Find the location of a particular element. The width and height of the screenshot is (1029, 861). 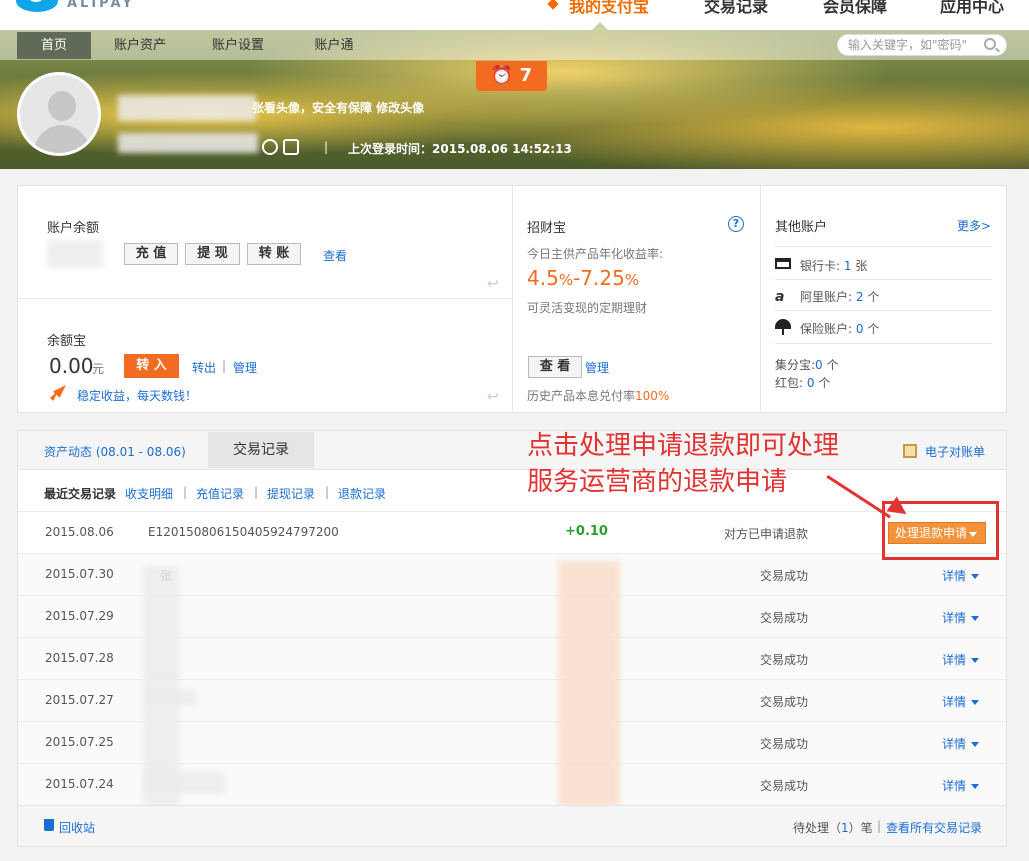

tx-date: 2015.07.29 is located at coordinates (79, 616).